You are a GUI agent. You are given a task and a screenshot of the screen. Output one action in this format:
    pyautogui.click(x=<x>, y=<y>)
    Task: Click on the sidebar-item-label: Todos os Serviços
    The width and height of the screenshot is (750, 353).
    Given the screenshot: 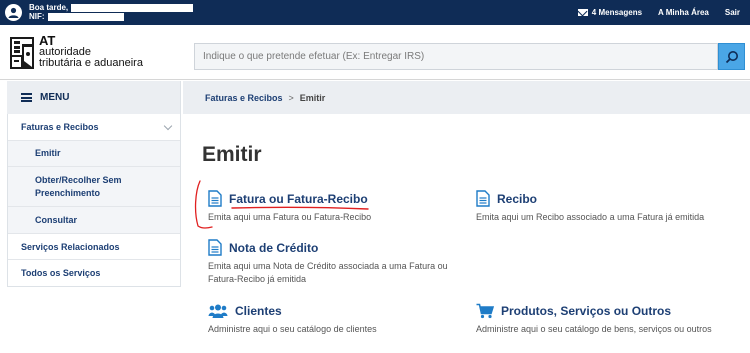 What is the action you would take?
    pyautogui.click(x=61, y=273)
    